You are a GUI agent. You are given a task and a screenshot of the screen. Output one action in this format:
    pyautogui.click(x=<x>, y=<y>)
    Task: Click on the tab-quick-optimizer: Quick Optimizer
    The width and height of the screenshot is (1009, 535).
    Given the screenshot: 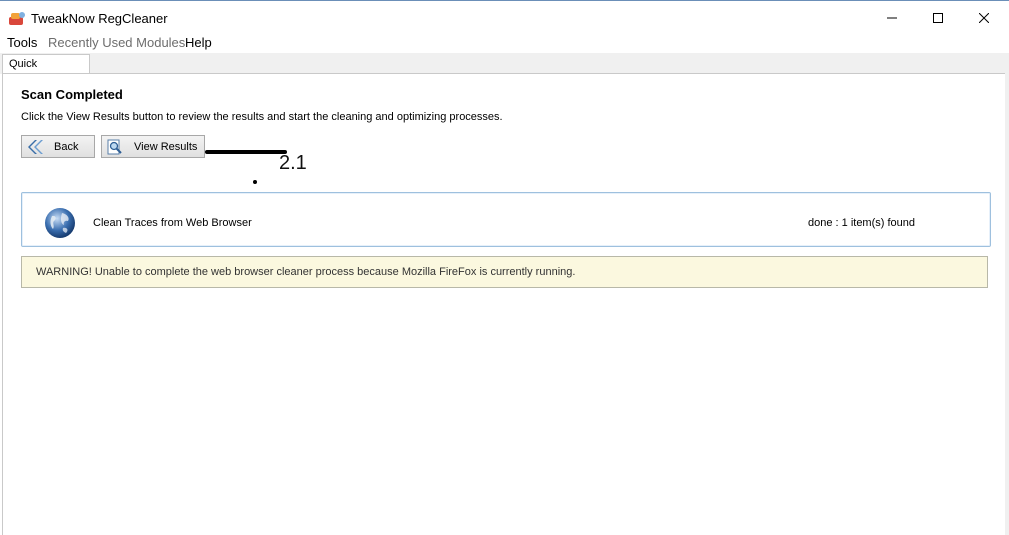 What is the action you would take?
    pyautogui.click(x=46, y=71)
    